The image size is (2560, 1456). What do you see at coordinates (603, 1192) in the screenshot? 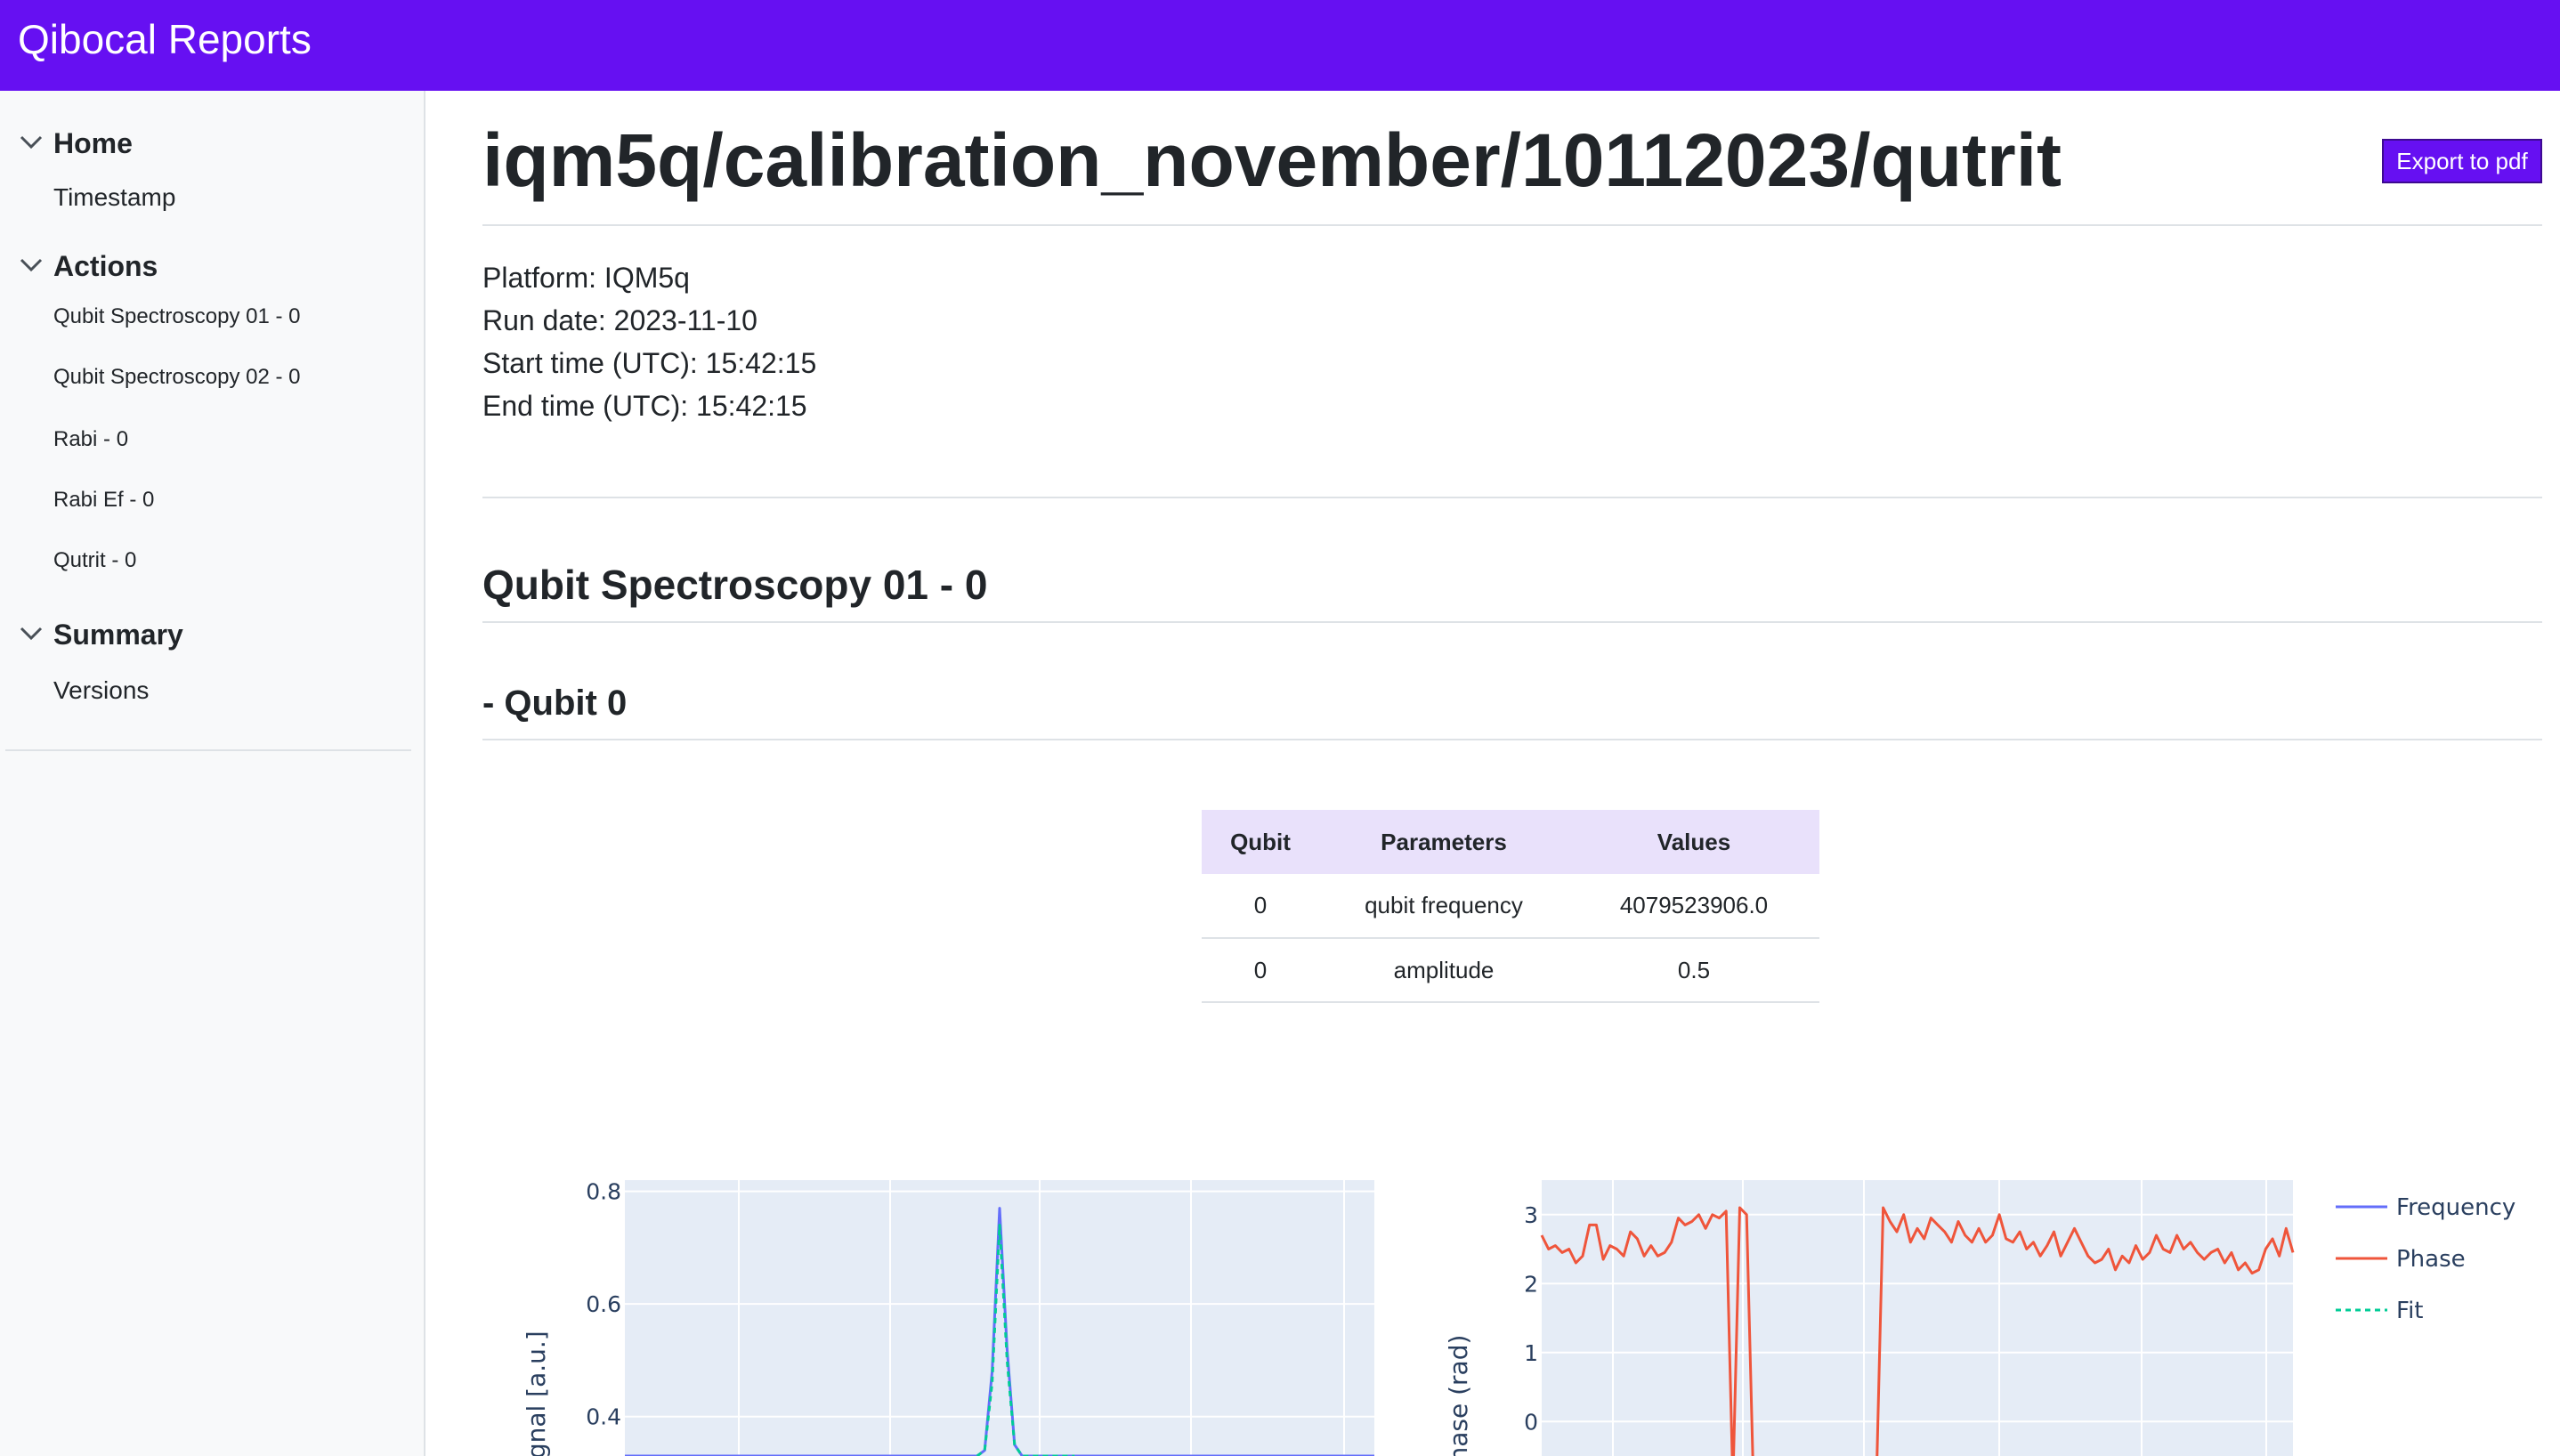
I see `y-tick-label: 0.8` at bounding box center [603, 1192].